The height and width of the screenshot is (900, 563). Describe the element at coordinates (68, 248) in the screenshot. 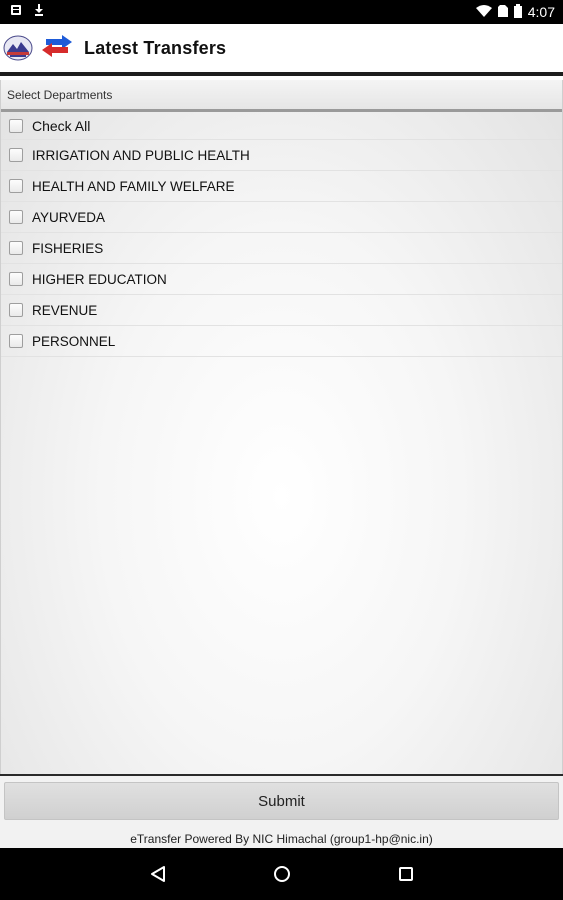

I see `department-label: FISHERIES` at that location.